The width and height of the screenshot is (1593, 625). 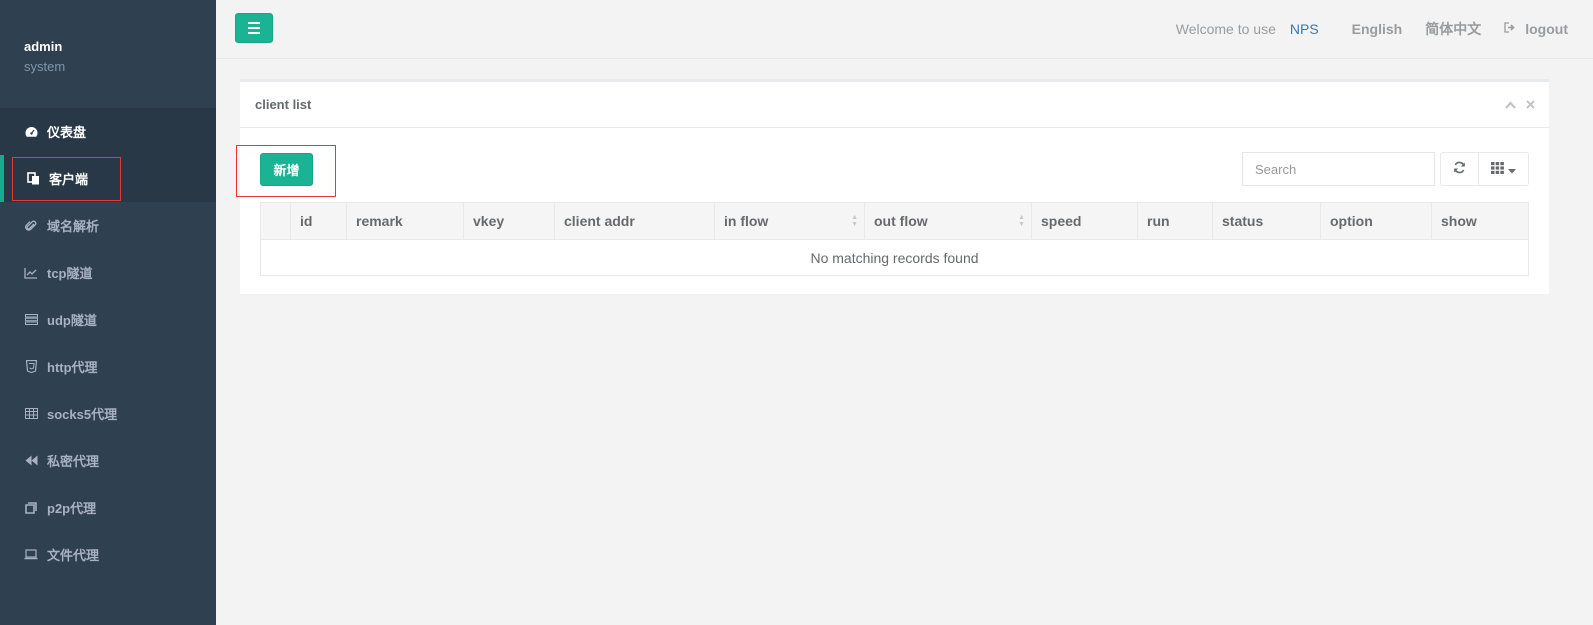 What do you see at coordinates (509, 221) in the screenshot?
I see `column-header-vkey: vkey` at bounding box center [509, 221].